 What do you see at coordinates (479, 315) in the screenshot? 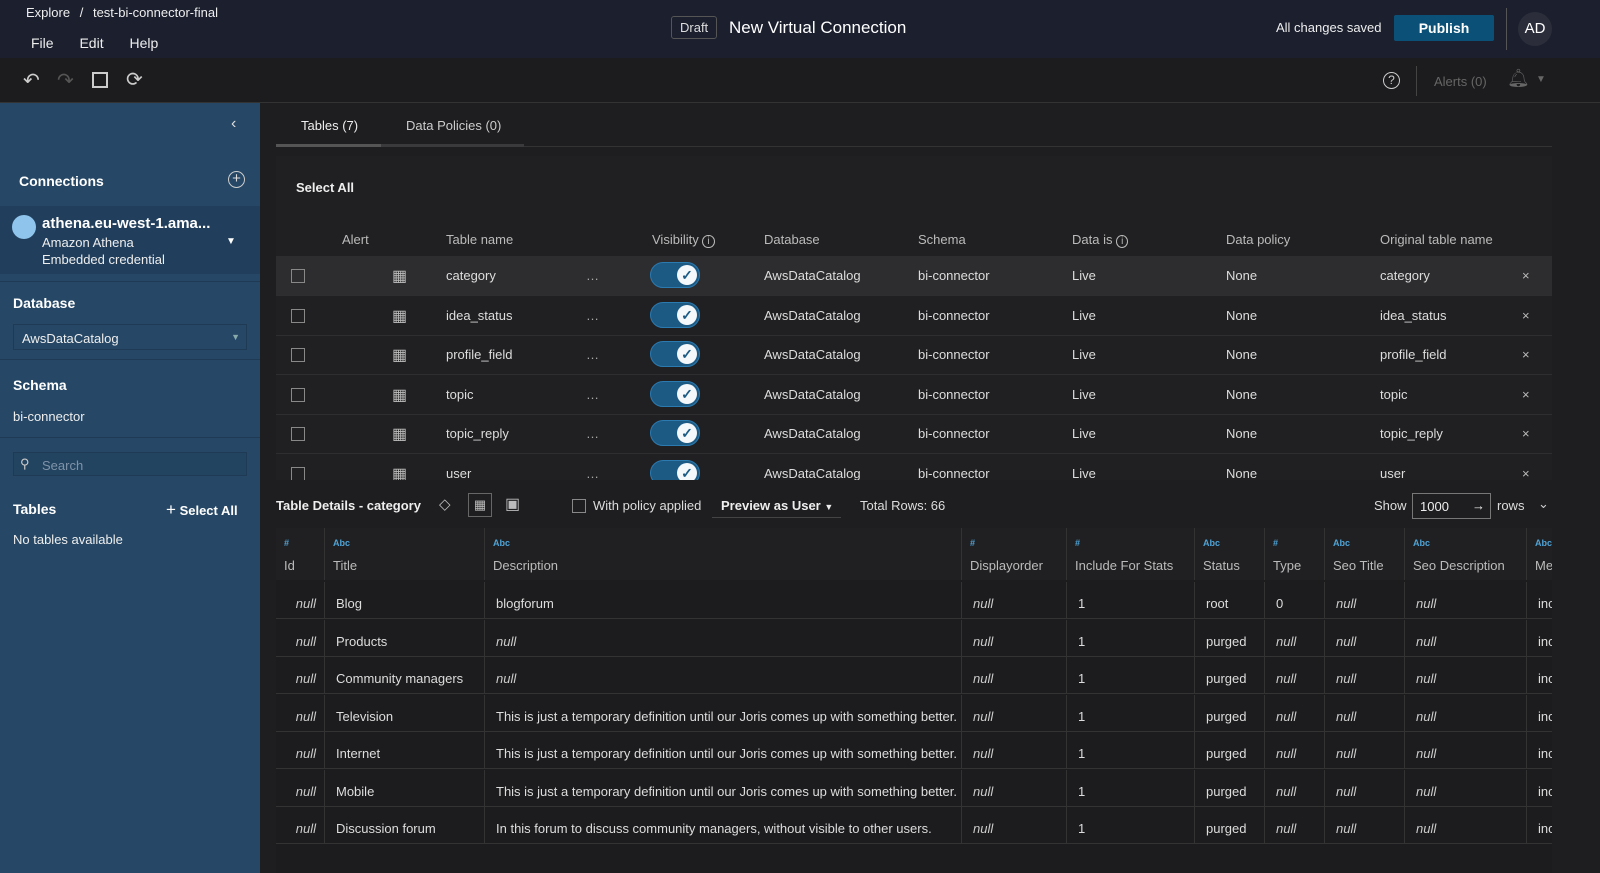
I see `table-name: idea_status` at bounding box center [479, 315].